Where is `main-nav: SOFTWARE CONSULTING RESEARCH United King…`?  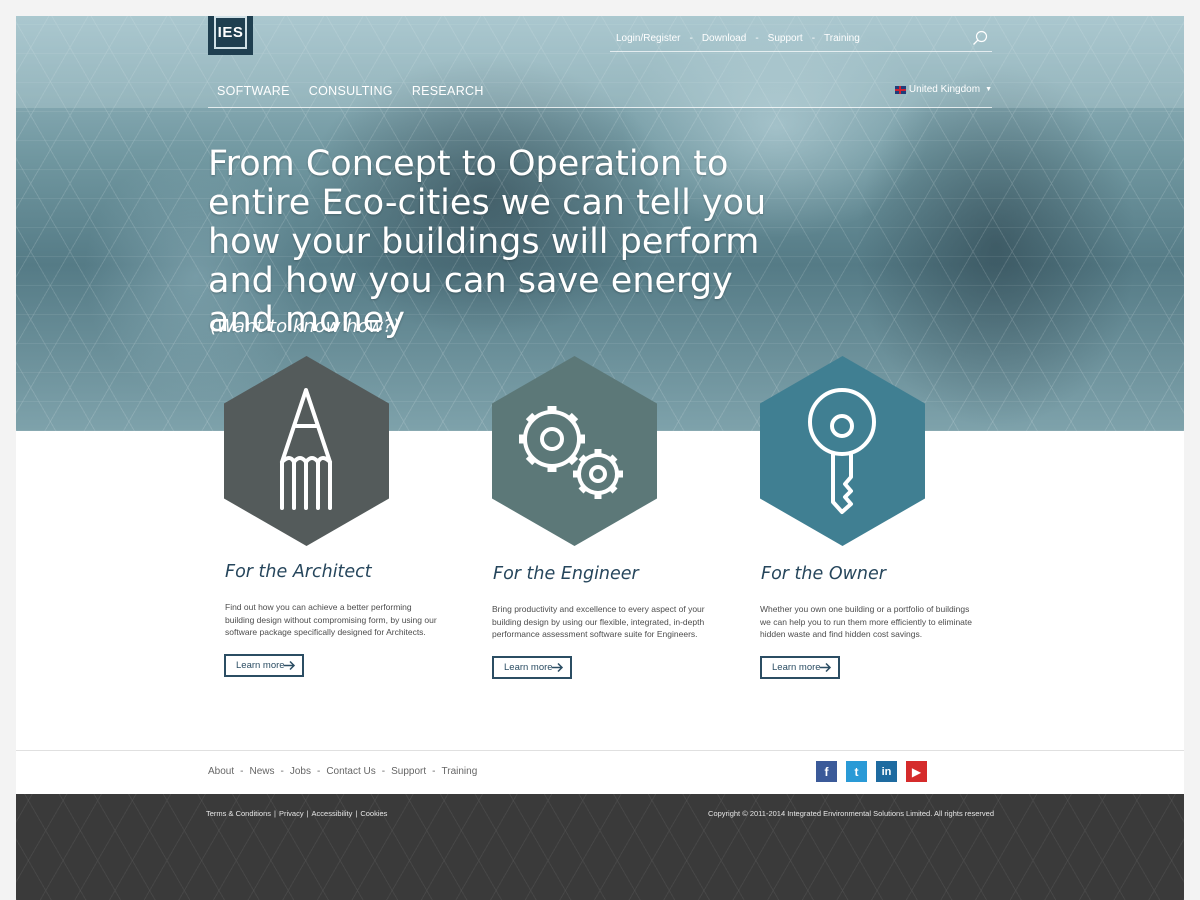 main-nav: SOFTWARE CONSULTING RESEARCH United King… is located at coordinates (600, 96).